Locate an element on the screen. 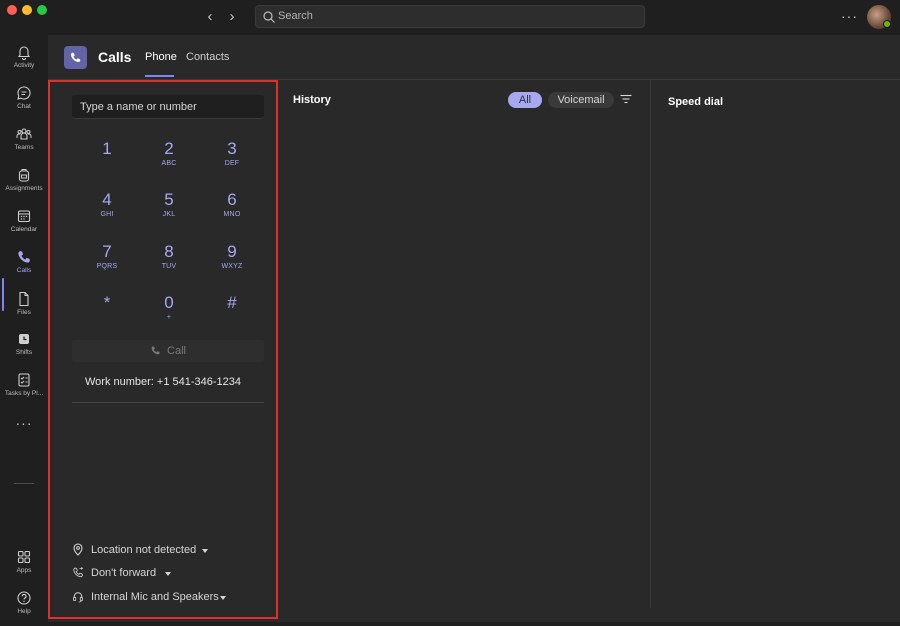 The image size is (900, 626). rail-label: Shifts is located at coordinates (24, 352).